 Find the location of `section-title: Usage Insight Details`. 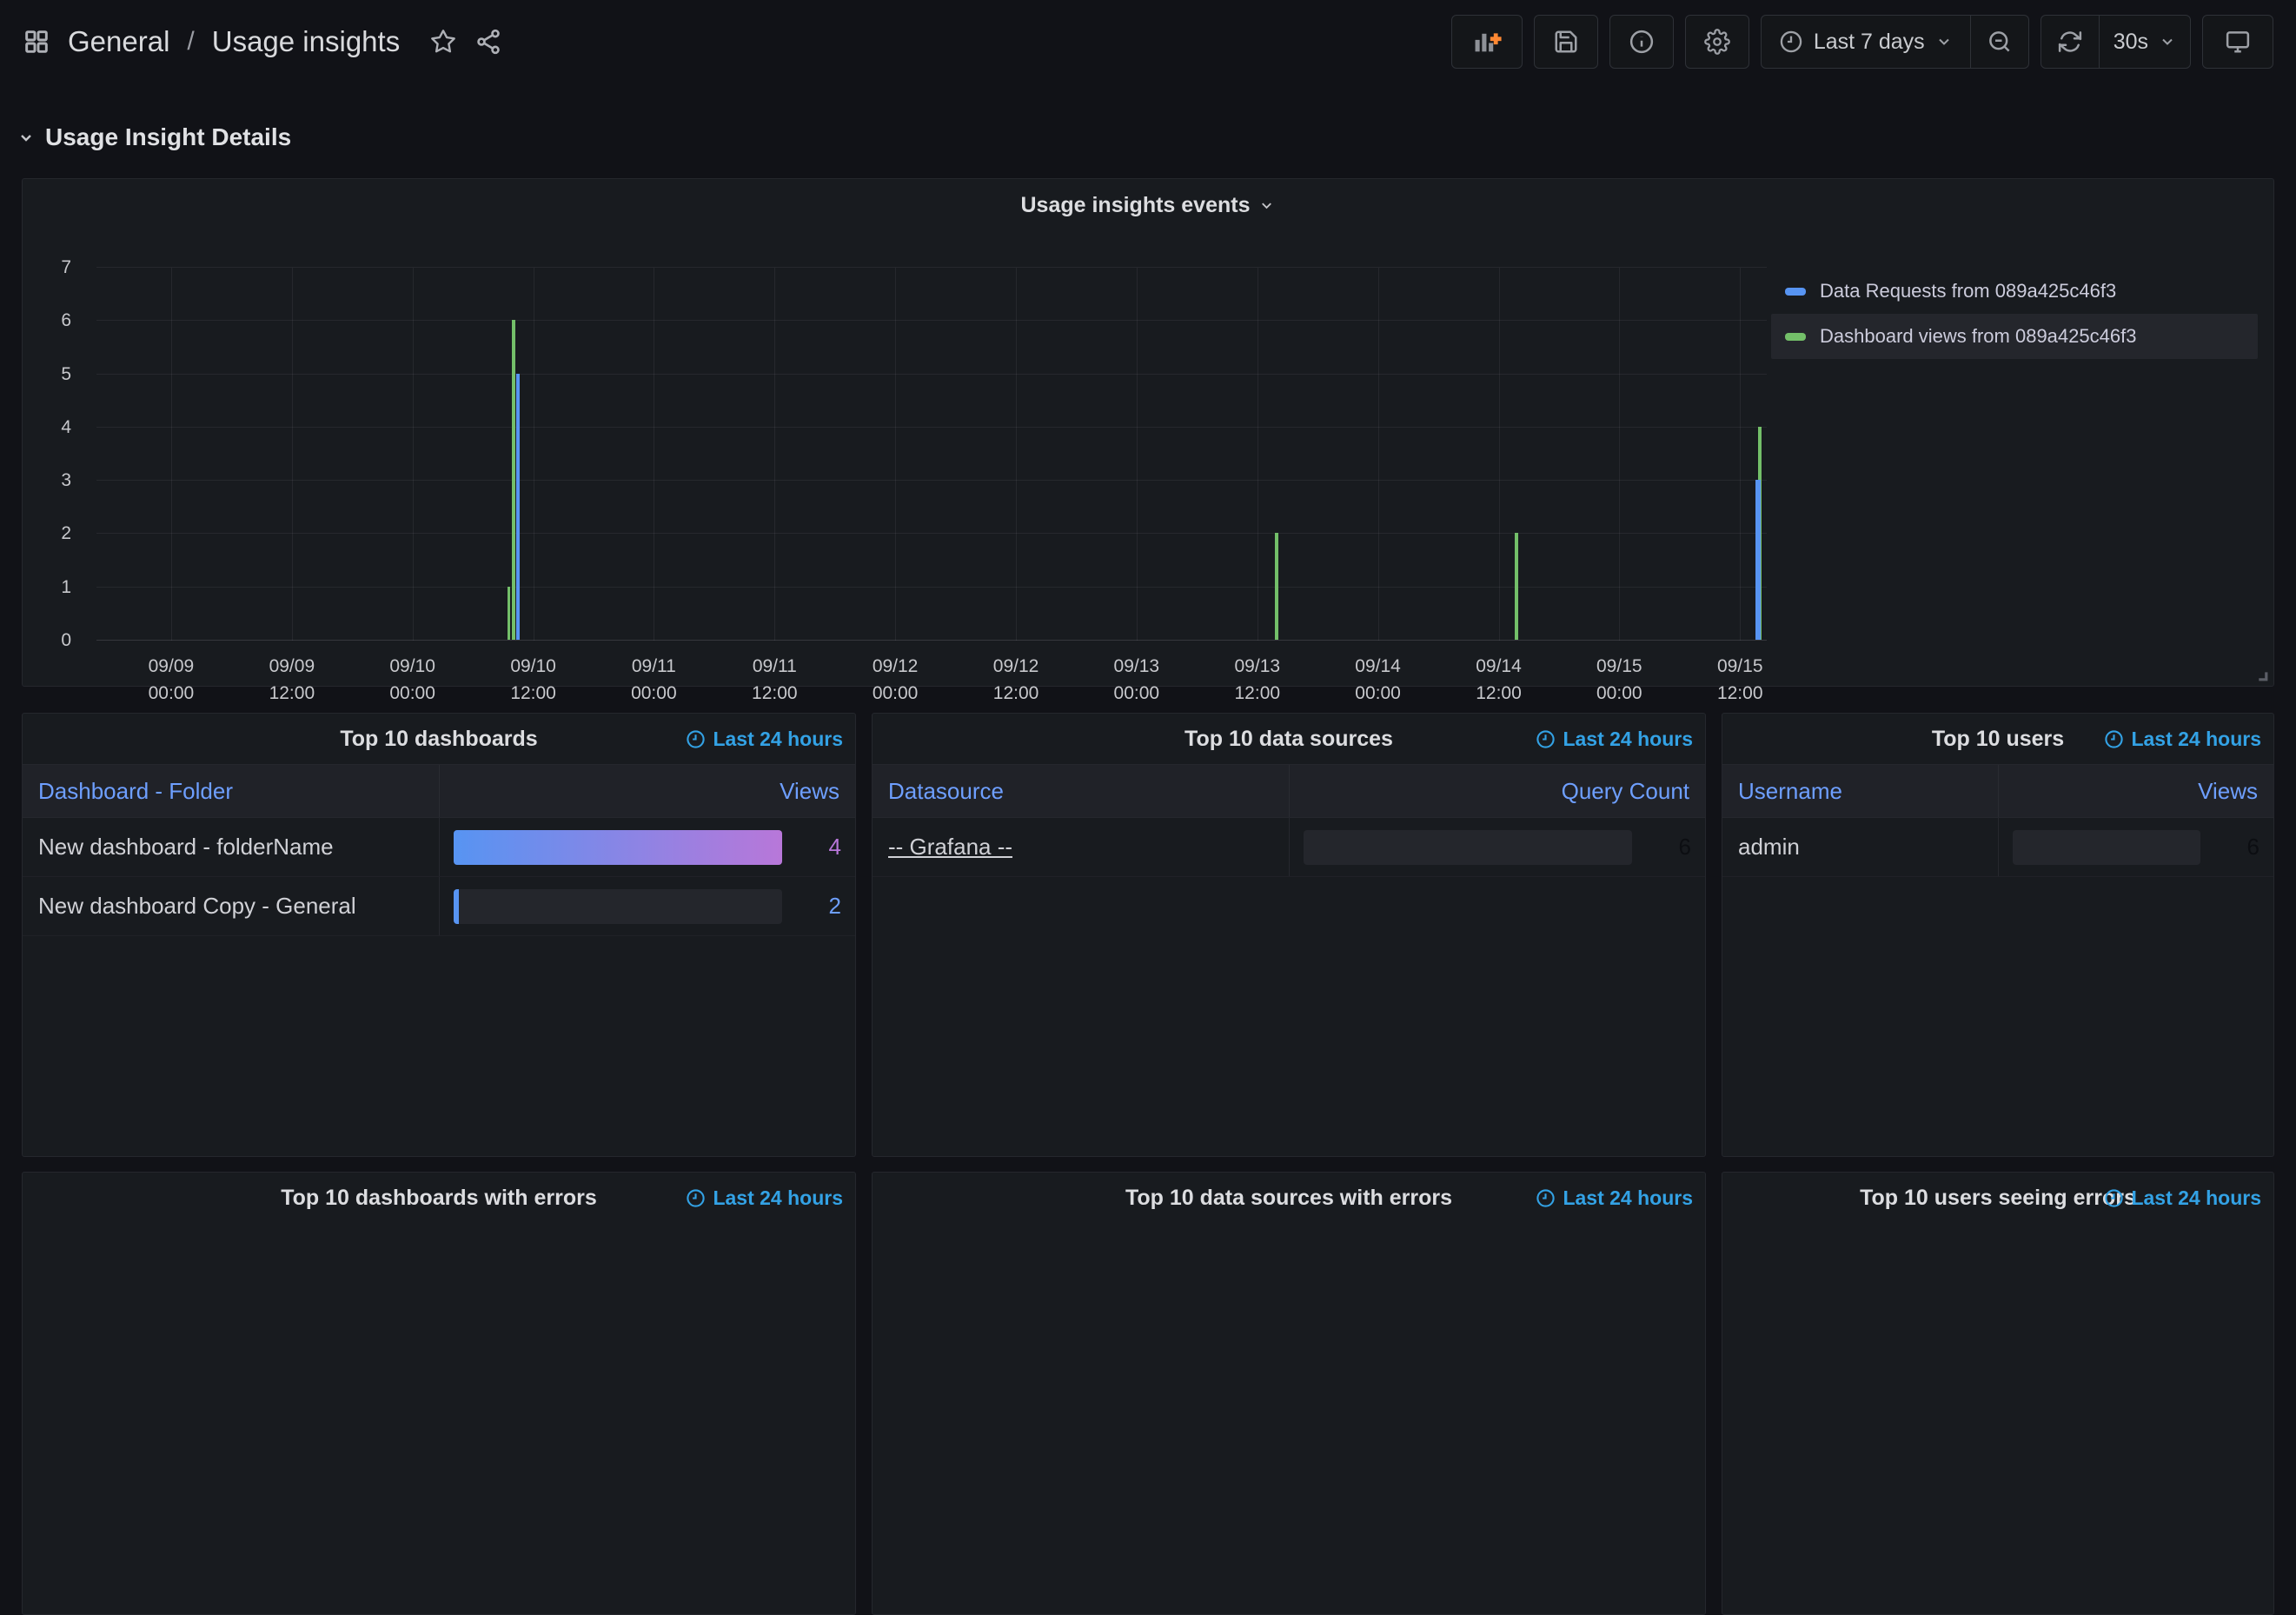

section-title: Usage Insight Details is located at coordinates (168, 137).